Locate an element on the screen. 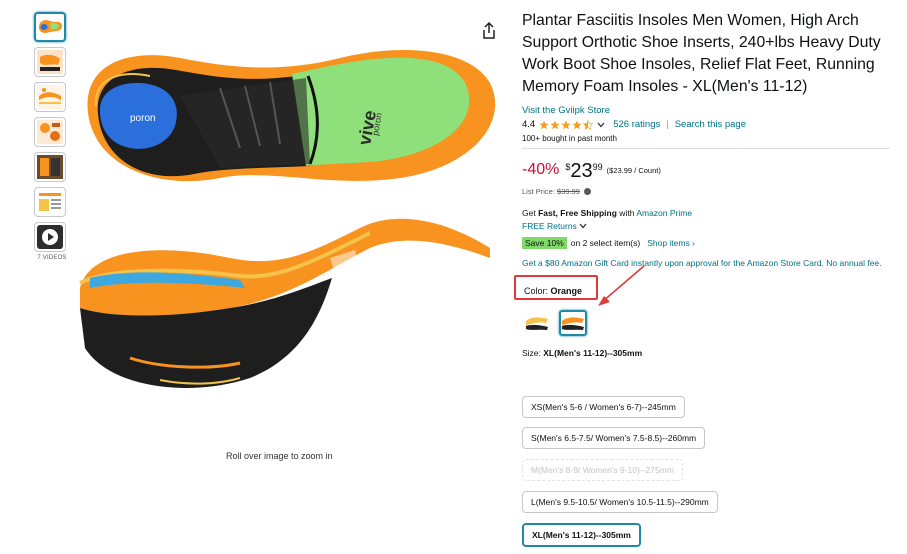 This screenshot has width=907, height=554. size-option-xs-row: XS(Men's 5-6 / Women's 6-7)--245mm is located at coordinates (603, 407).